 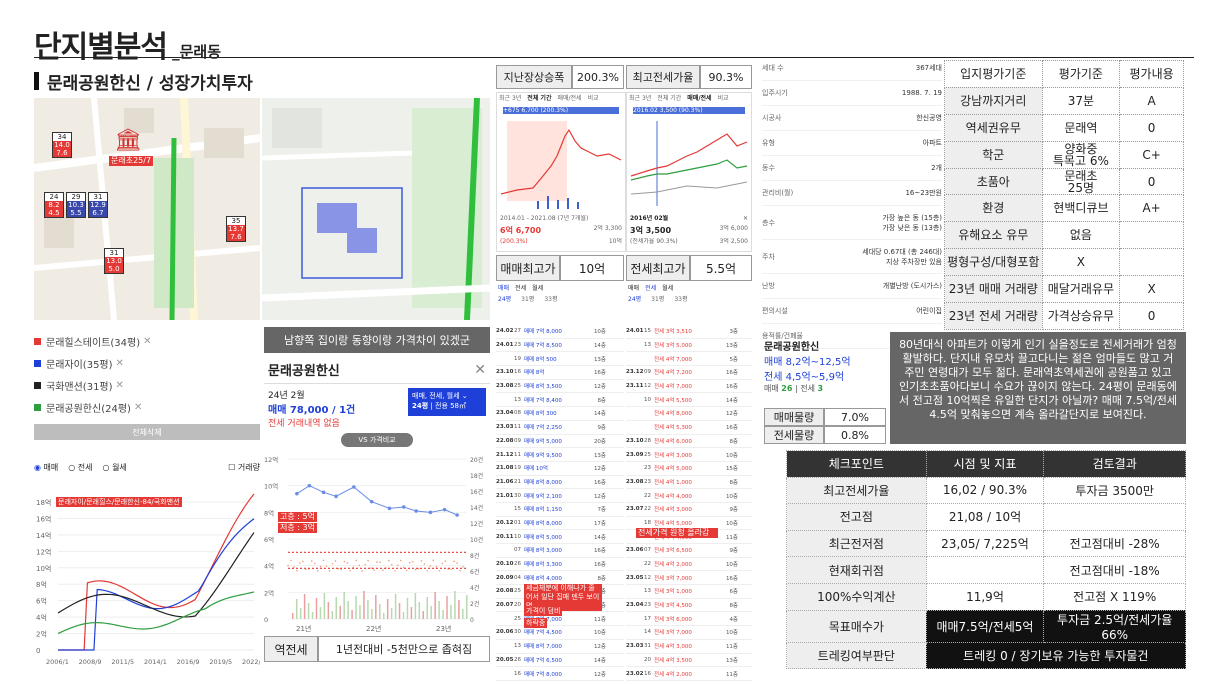 What do you see at coordinates (689, 606) in the screenshot?
I see `table-row: 23.04 23 전세 3억 4,500 8층` at bounding box center [689, 606].